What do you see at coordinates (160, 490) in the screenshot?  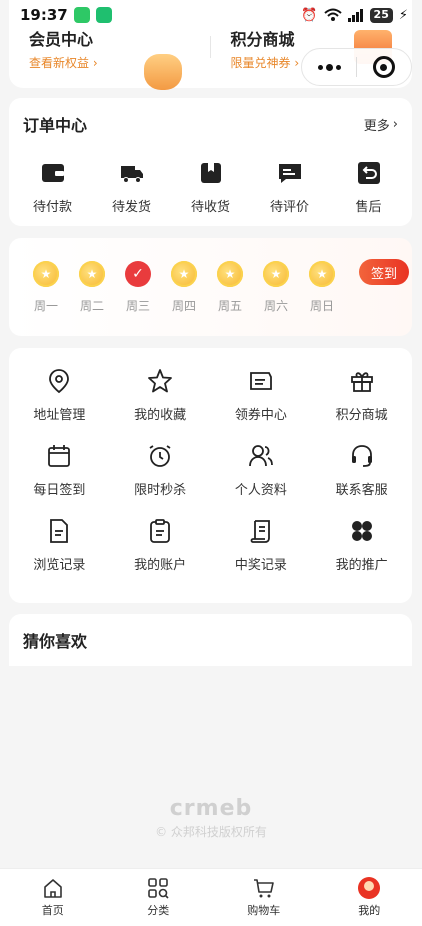 I see `service-label: 限时秒杀` at bounding box center [160, 490].